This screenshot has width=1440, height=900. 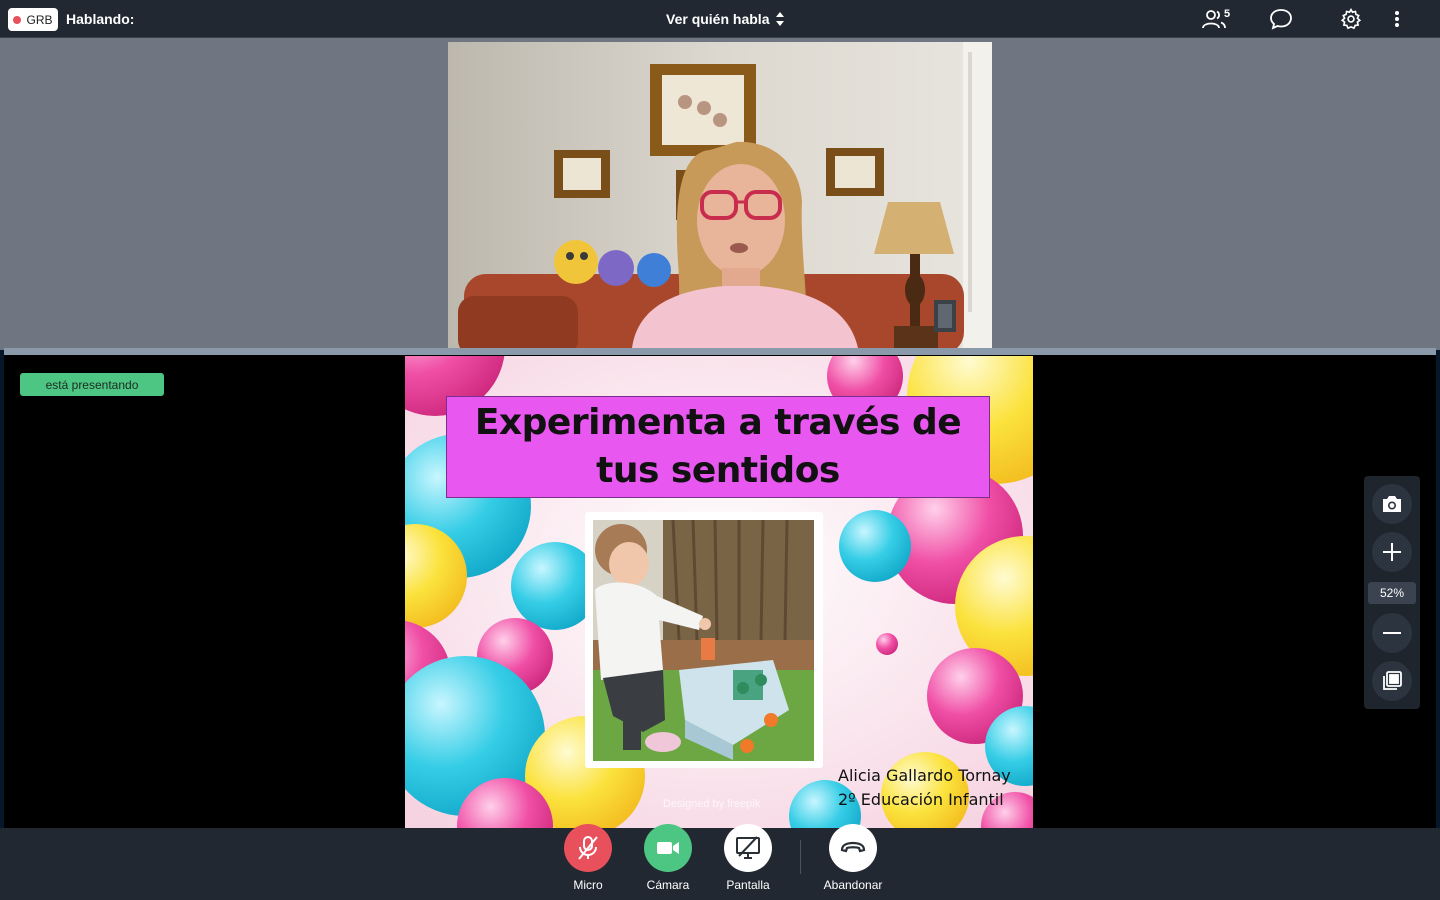 I want to click on screen-share-button: Pantalla, so click(x=748, y=858).